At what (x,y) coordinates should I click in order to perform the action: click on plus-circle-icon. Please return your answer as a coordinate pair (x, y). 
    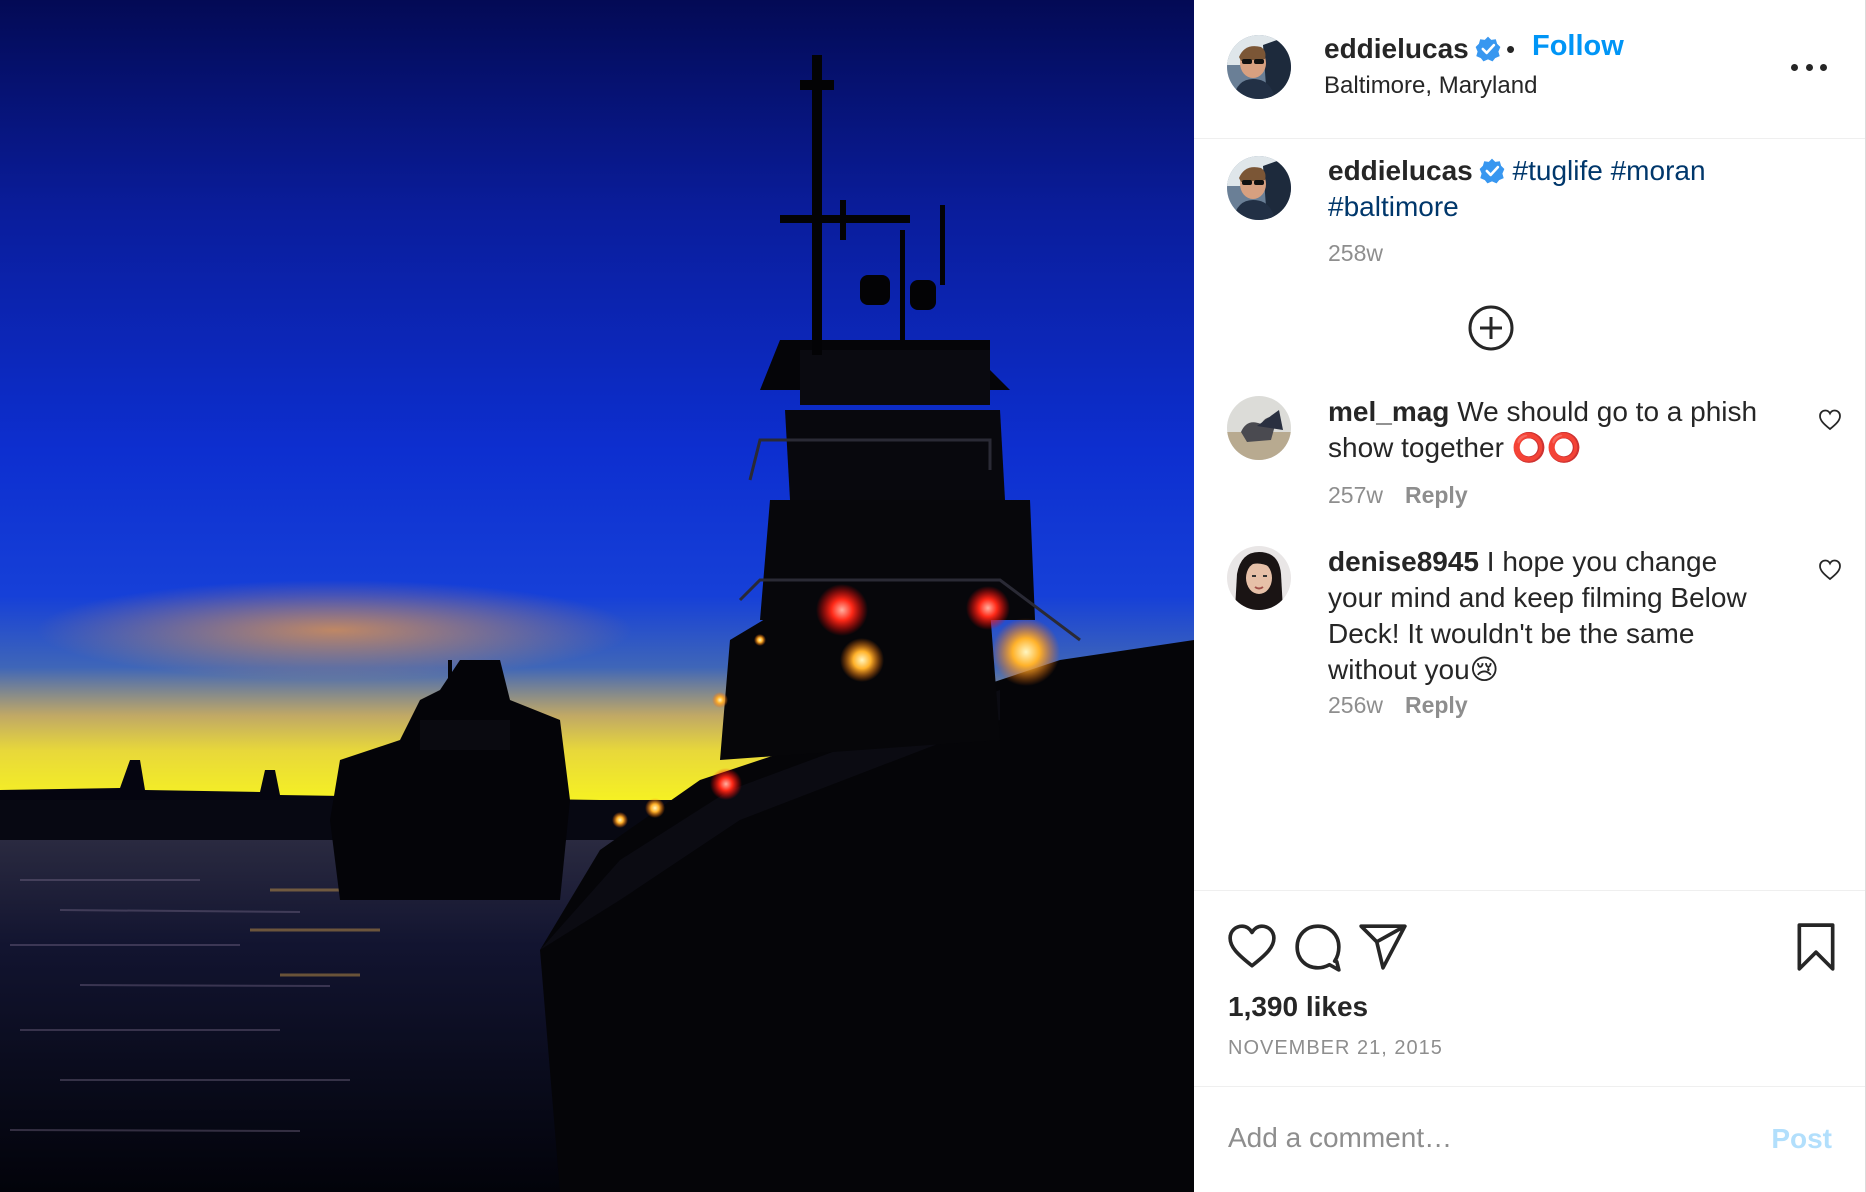
    Looking at the image, I should click on (1491, 328).